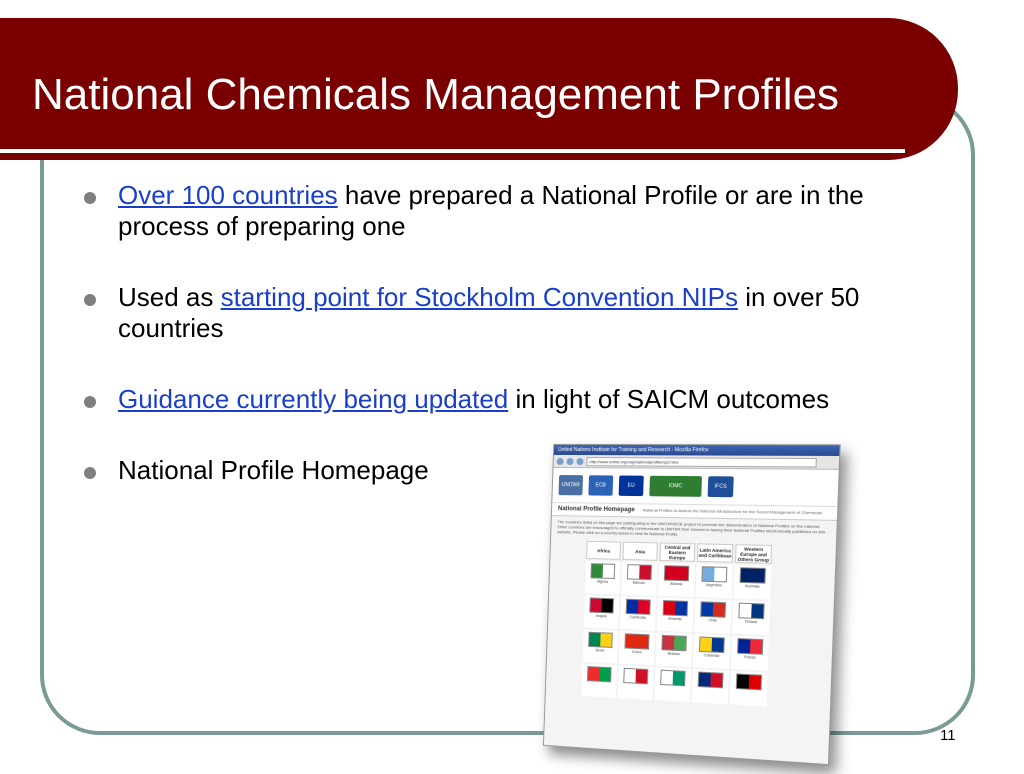 The width and height of the screenshot is (1024, 774). I want to click on country-label: Finland, so click(751, 622).